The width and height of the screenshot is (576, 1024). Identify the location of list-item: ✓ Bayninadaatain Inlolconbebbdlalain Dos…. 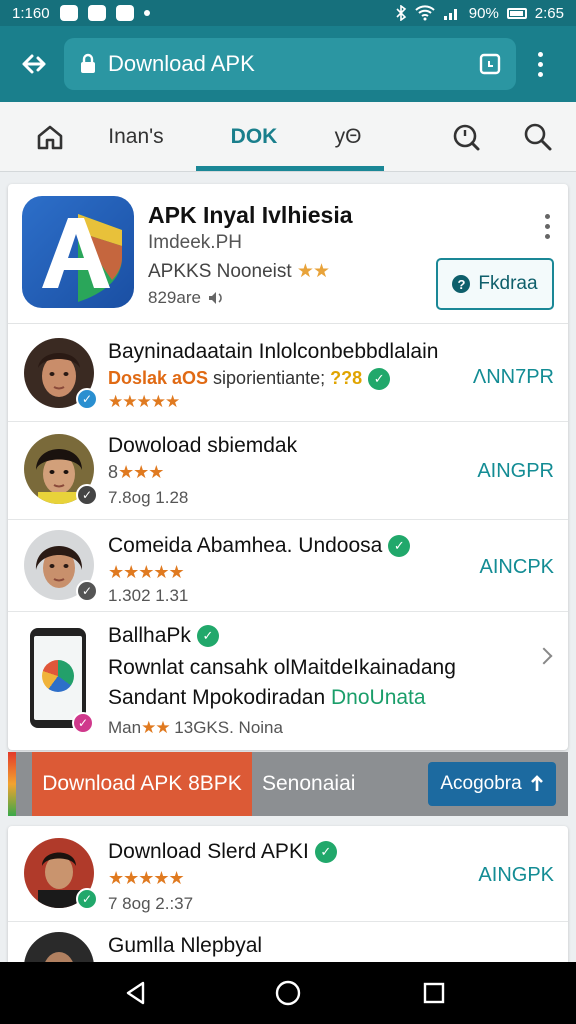
(288, 373).